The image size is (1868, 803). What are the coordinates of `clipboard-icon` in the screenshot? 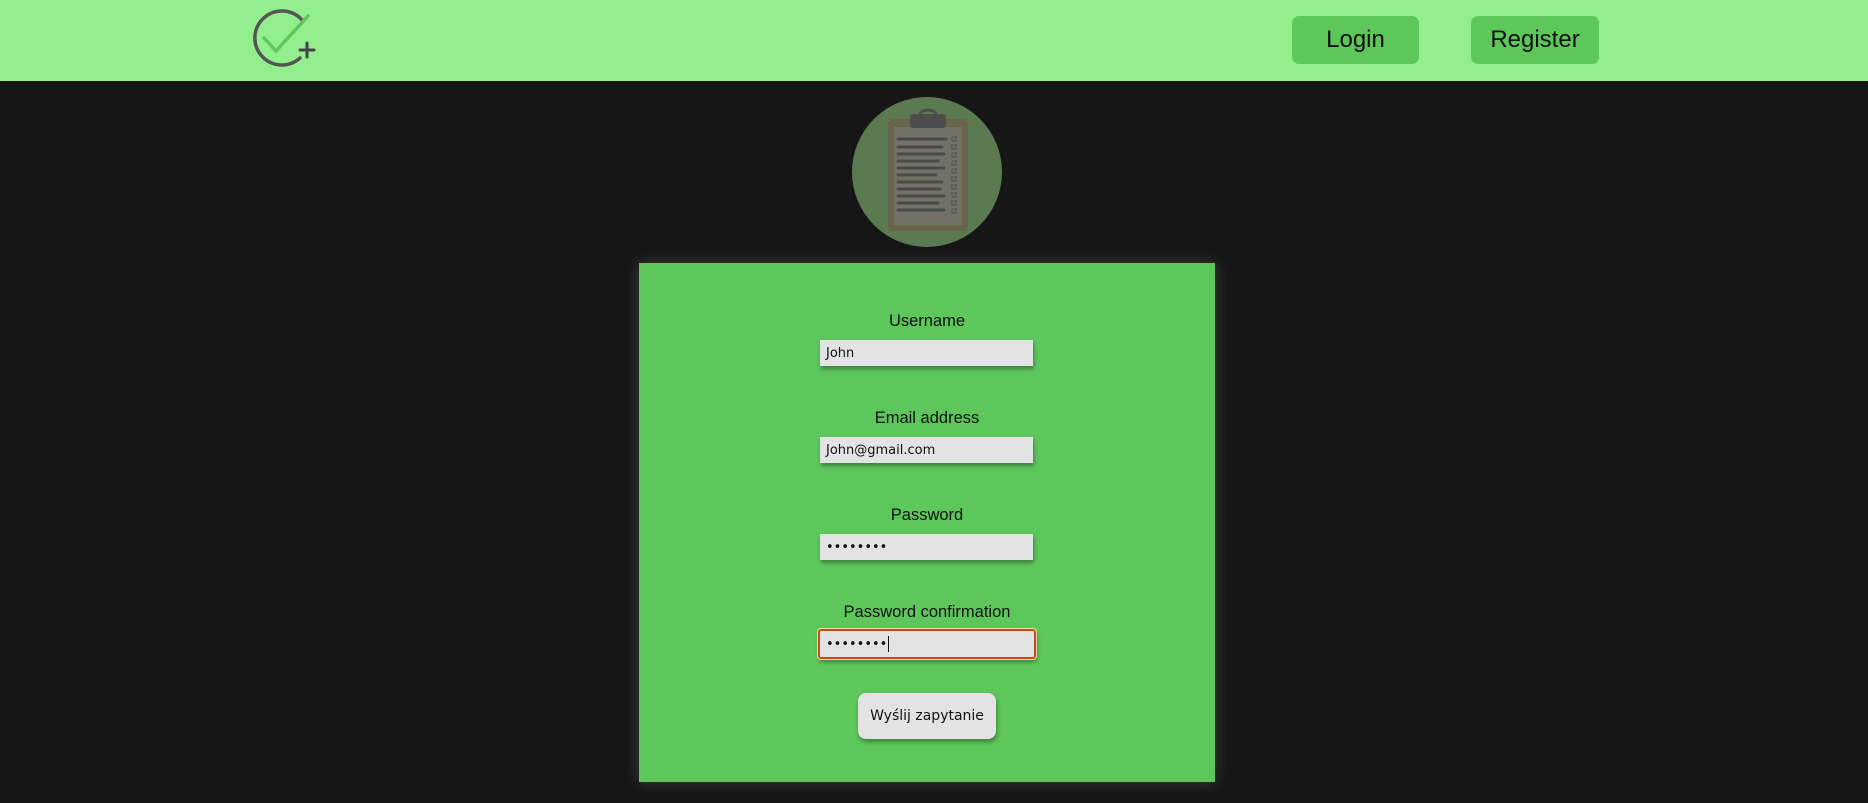 It's located at (928, 169).